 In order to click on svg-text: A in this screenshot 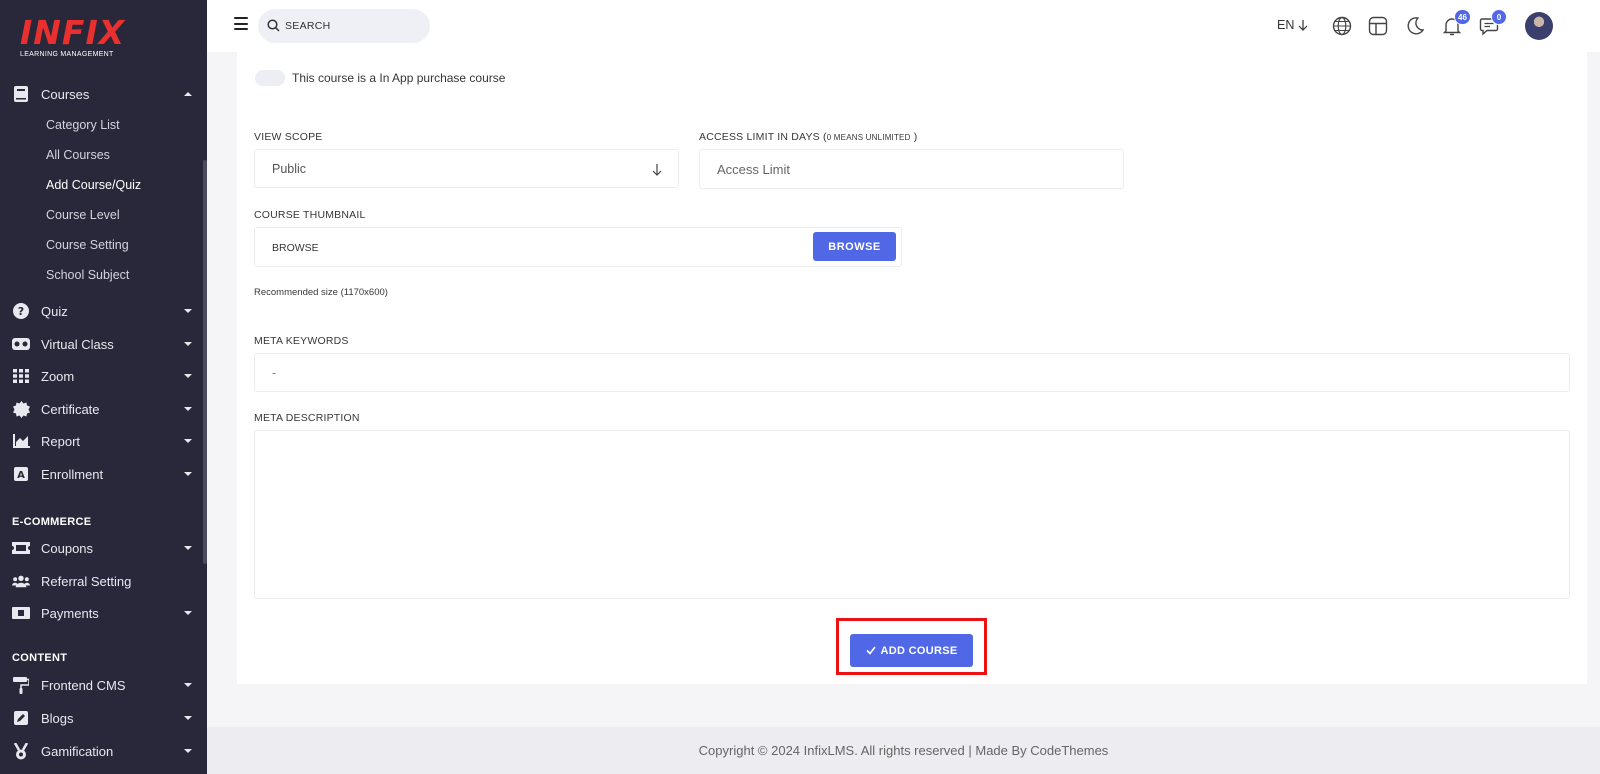, I will do `click(21, 475)`.